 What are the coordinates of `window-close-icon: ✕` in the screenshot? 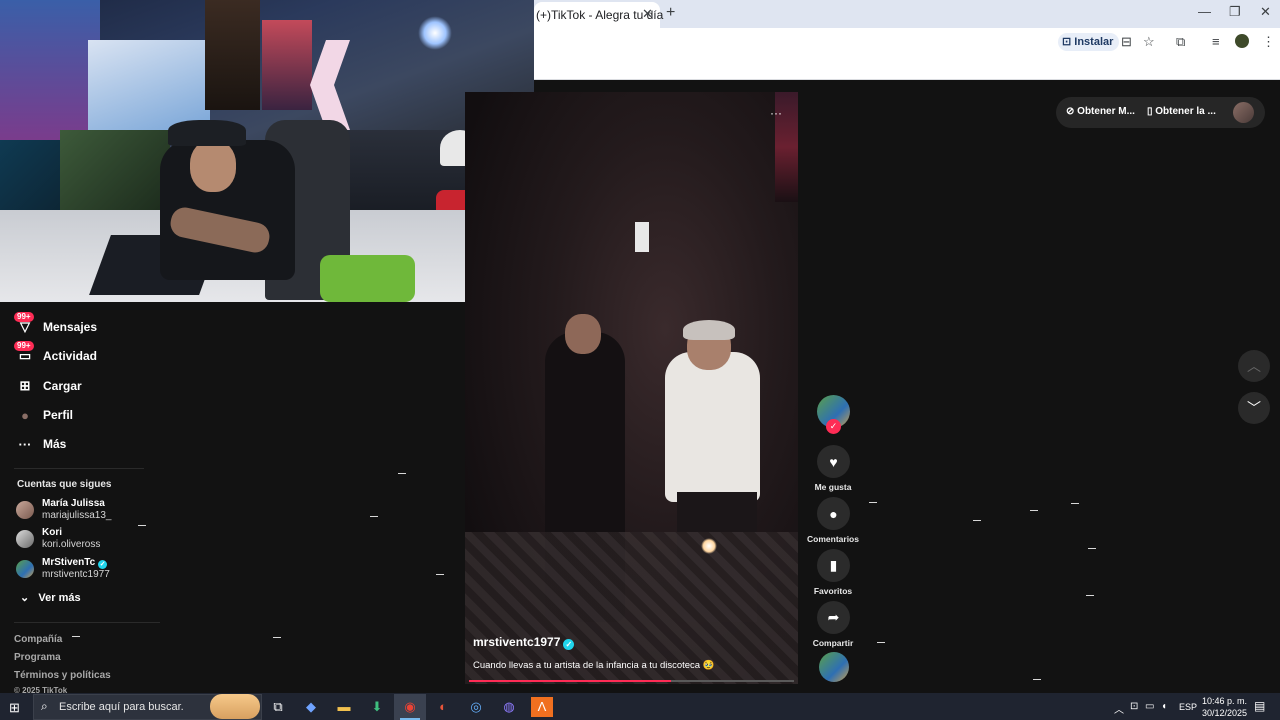 It's located at (1265, 12).